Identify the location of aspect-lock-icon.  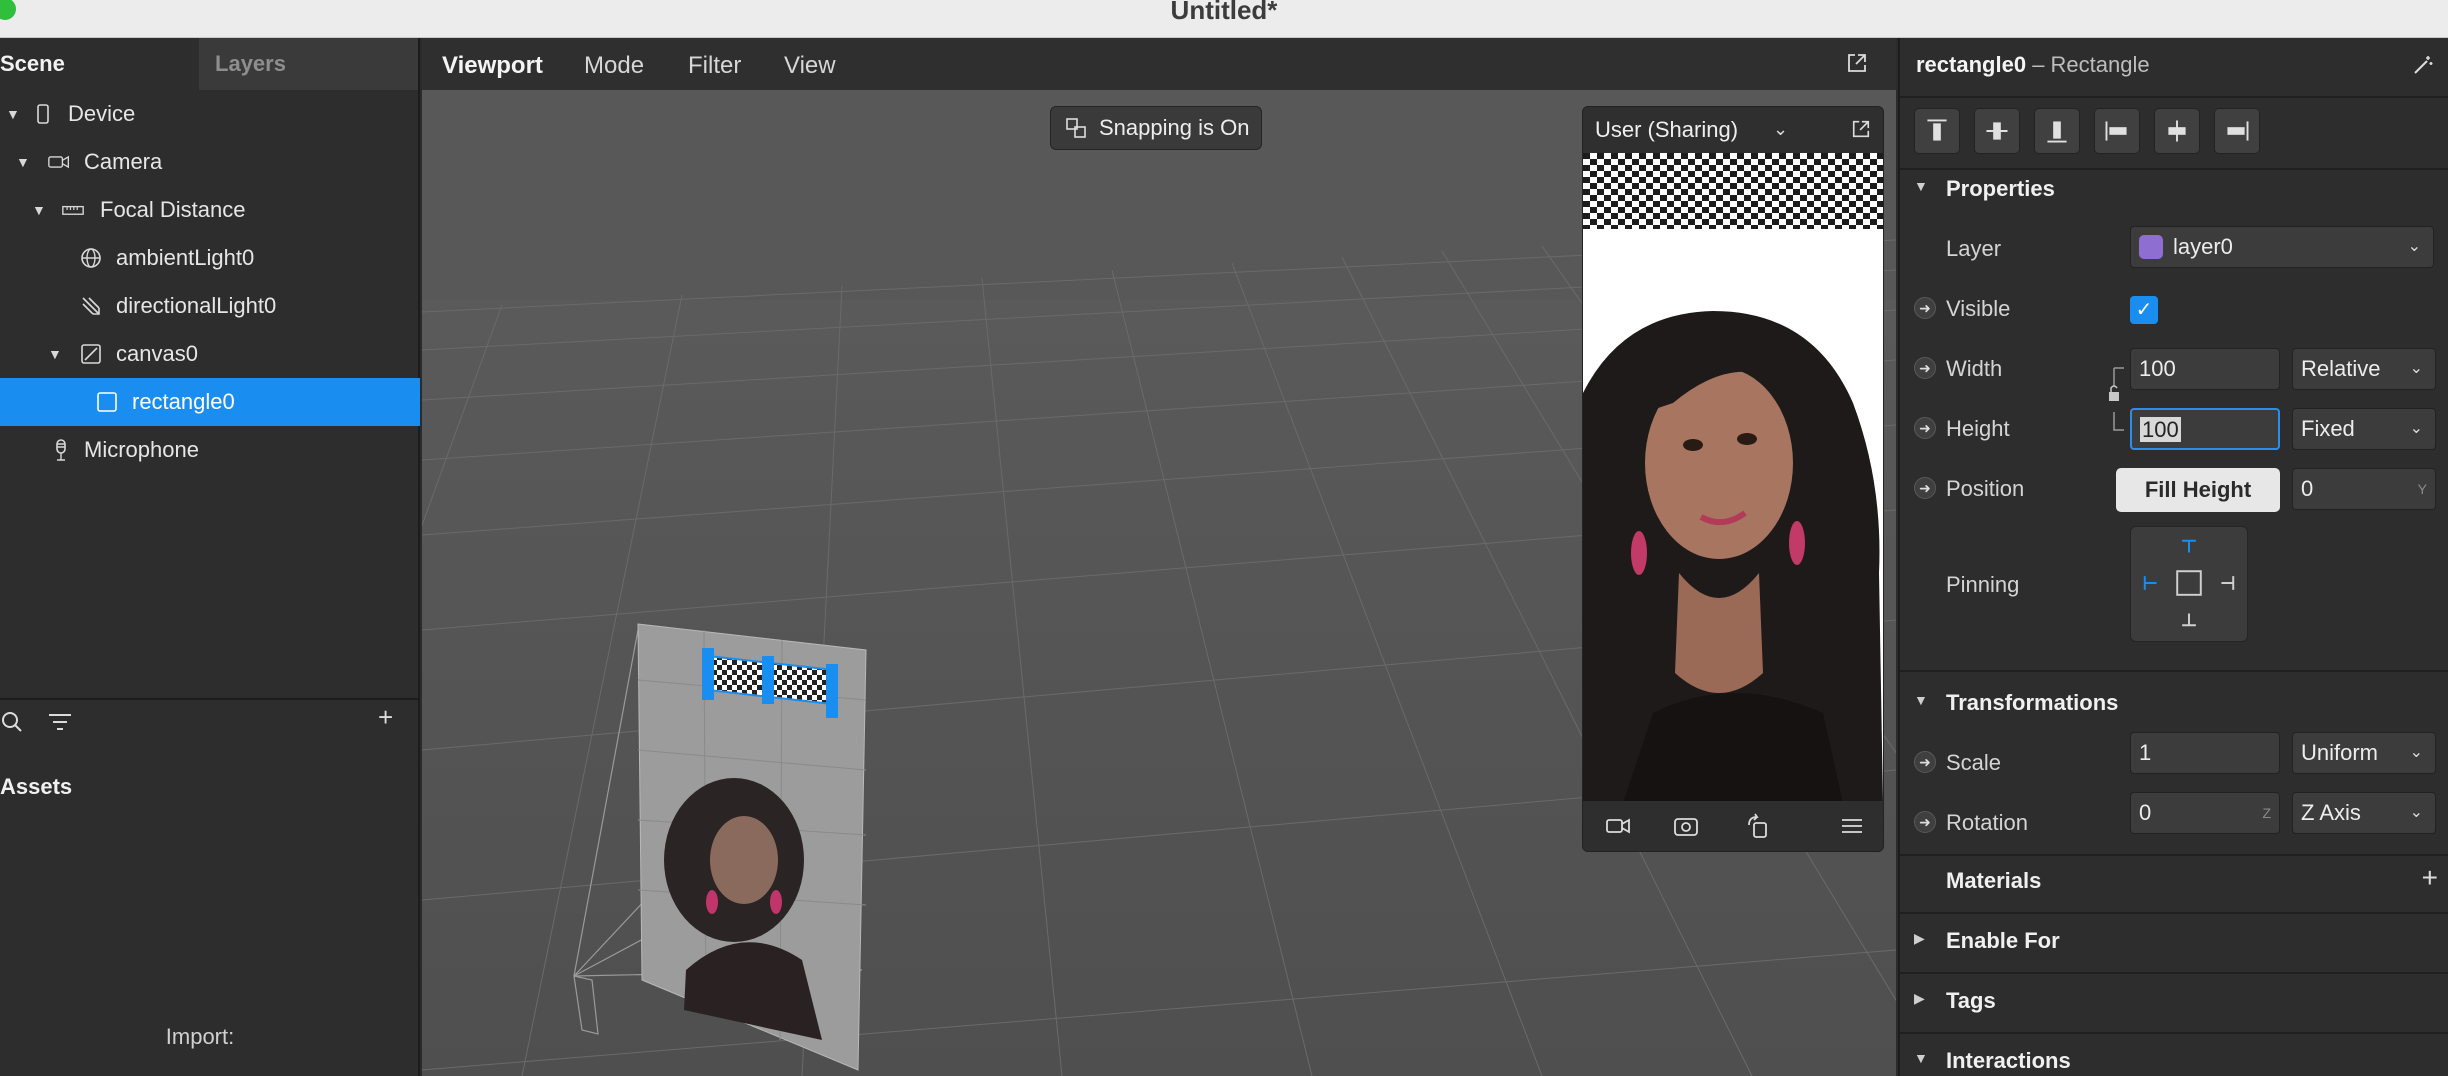
(2117, 399).